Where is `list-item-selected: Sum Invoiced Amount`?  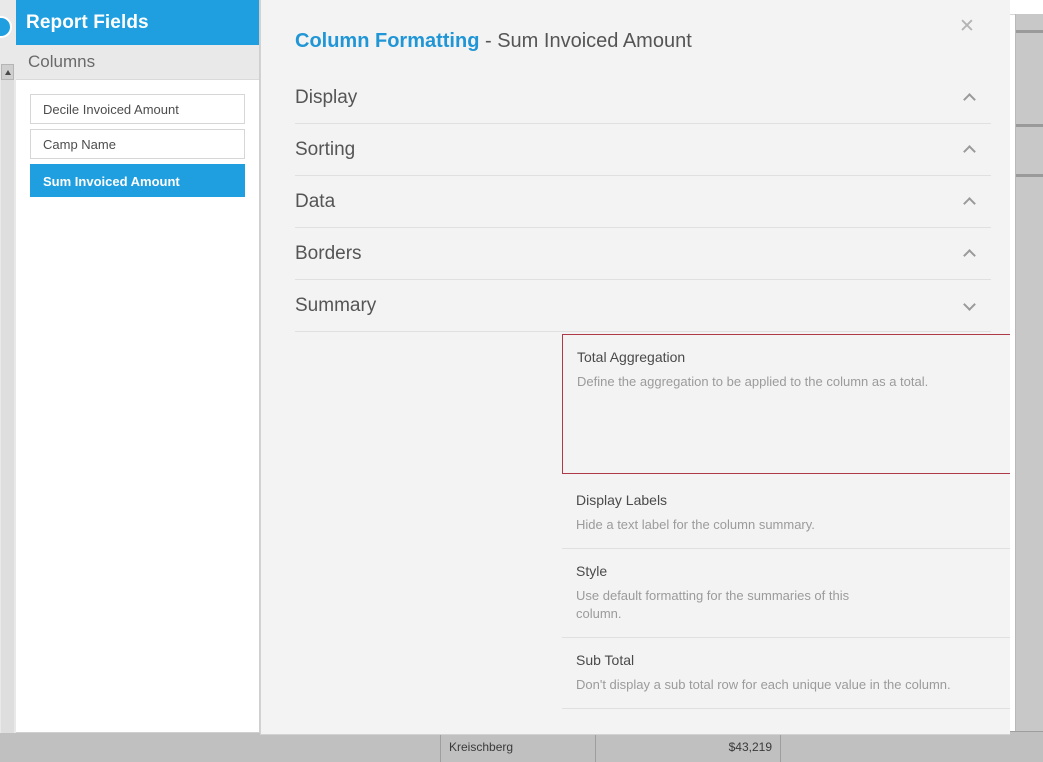 list-item-selected: Sum Invoiced Amount is located at coordinates (137, 180).